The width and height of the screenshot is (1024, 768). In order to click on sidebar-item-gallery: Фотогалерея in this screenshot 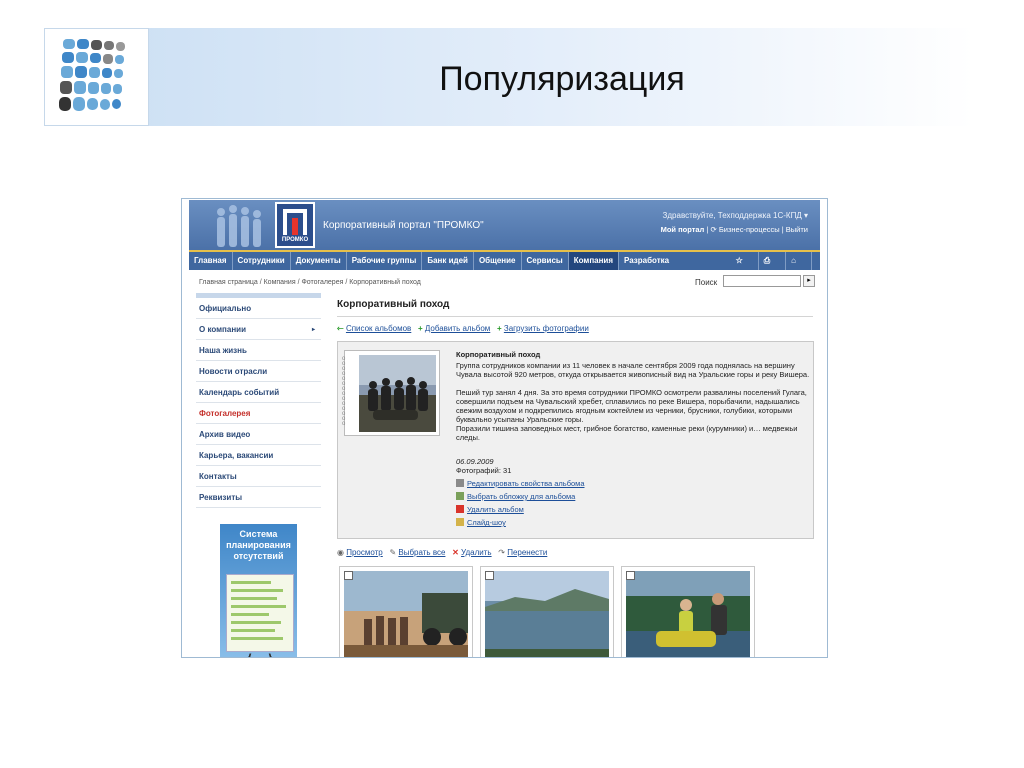, I will do `click(258, 414)`.